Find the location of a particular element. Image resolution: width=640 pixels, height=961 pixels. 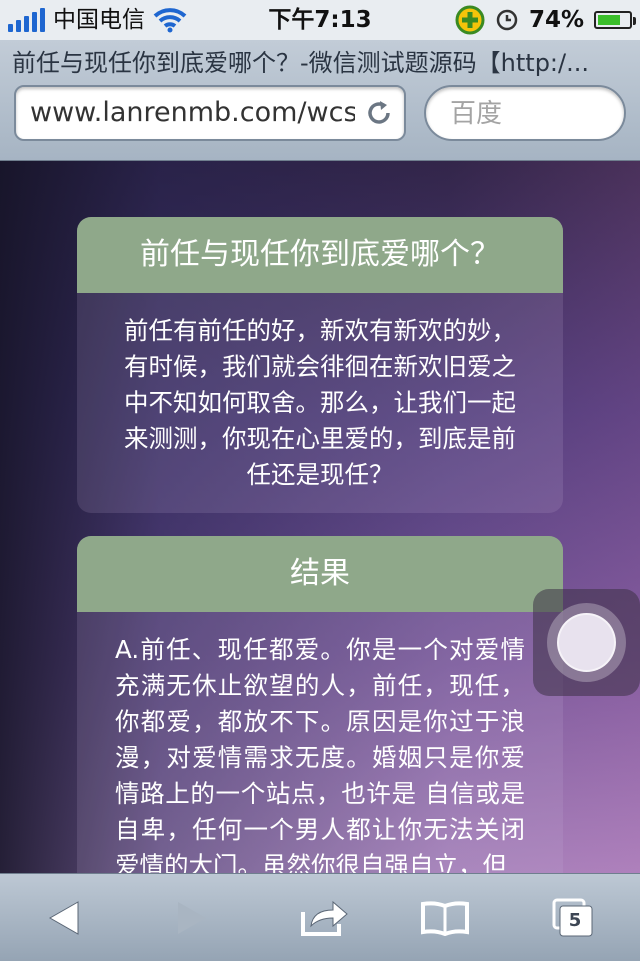

result-title: 结果 is located at coordinates (320, 574).